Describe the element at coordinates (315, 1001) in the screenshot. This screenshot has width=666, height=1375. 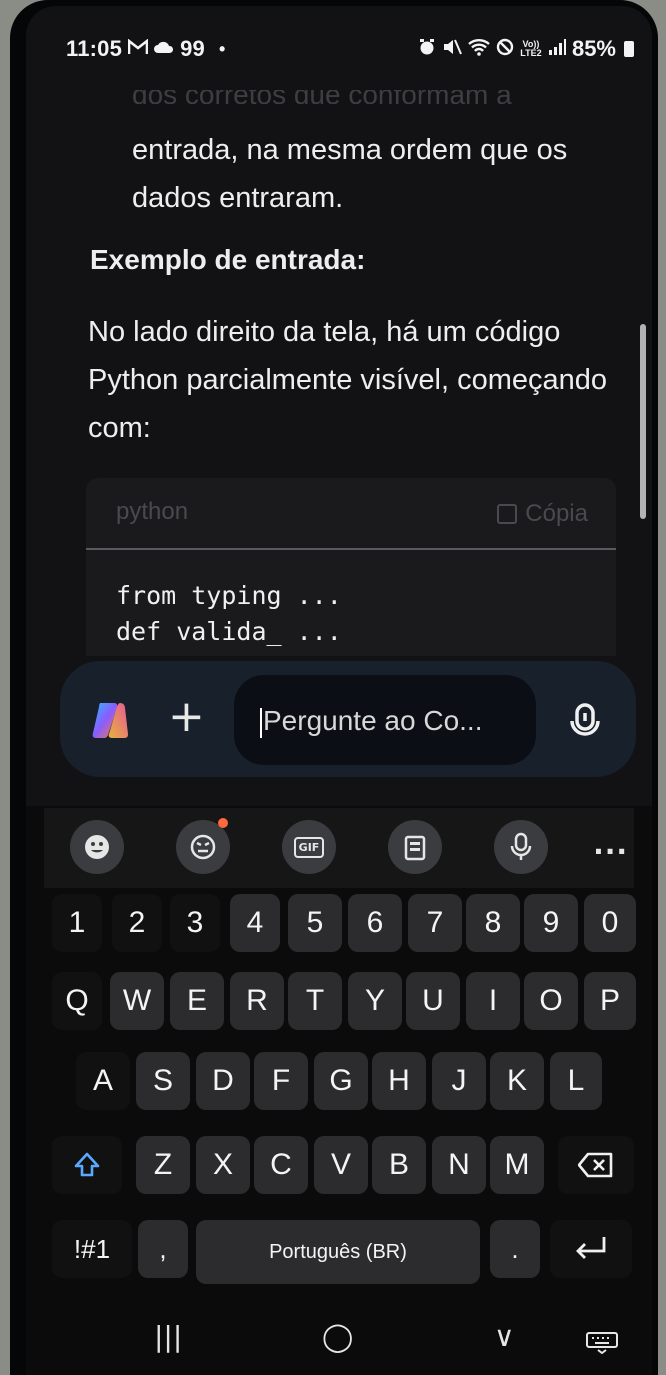
I see `key-t: T` at that location.